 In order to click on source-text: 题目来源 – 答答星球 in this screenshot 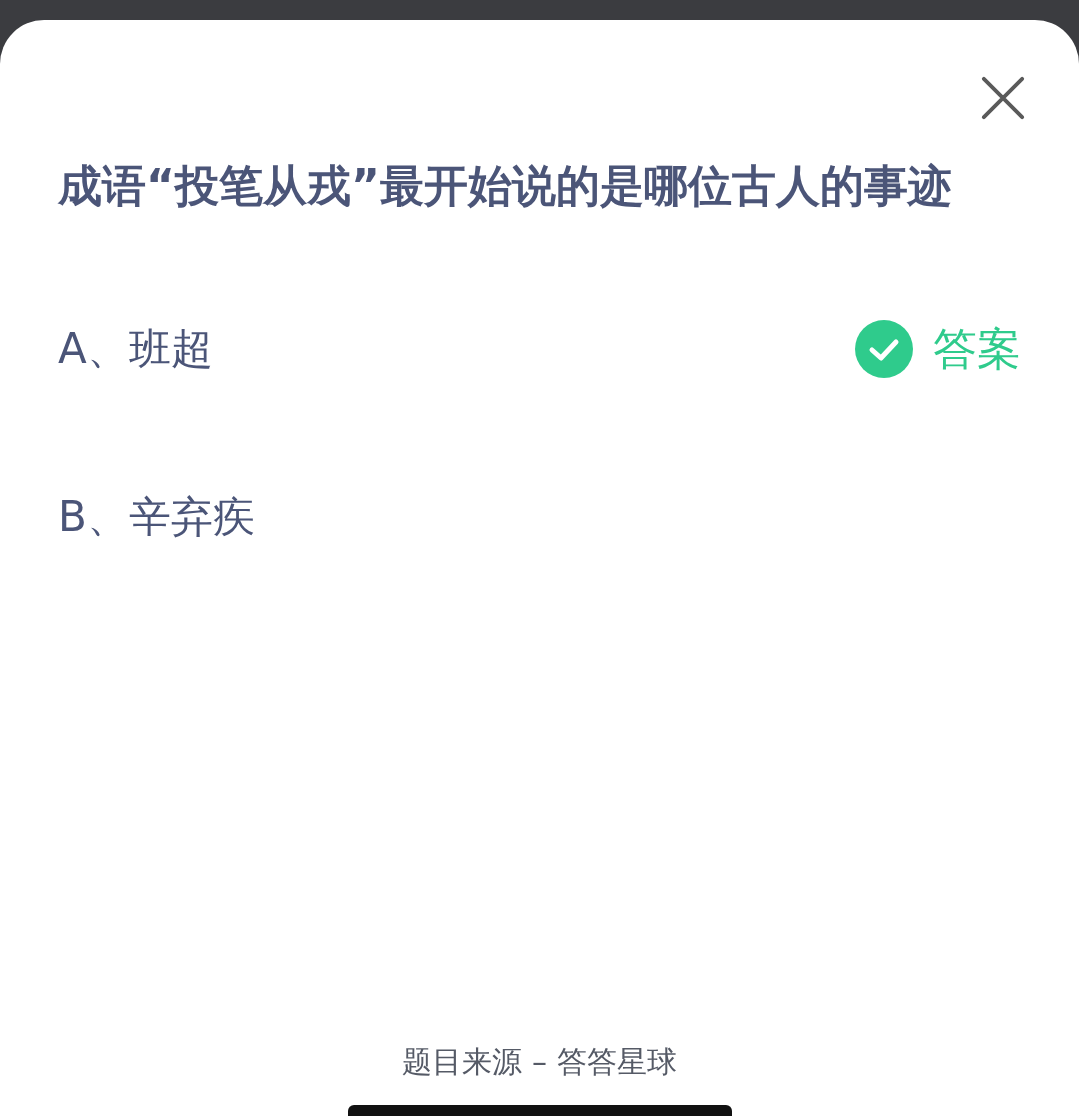, I will do `click(539, 1062)`.